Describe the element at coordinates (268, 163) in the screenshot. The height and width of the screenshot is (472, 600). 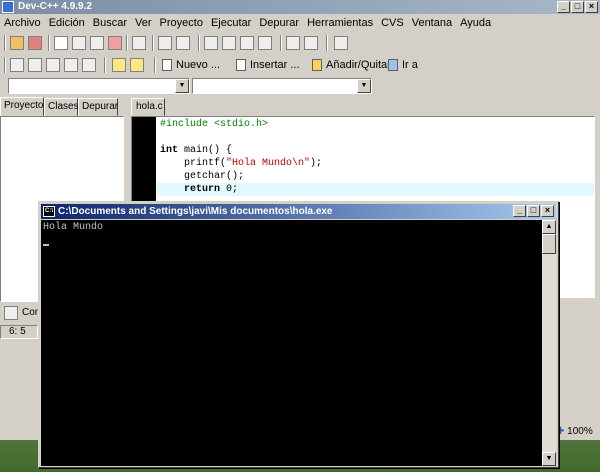
I see `string-literal: "Hola Mundo\n"` at that location.